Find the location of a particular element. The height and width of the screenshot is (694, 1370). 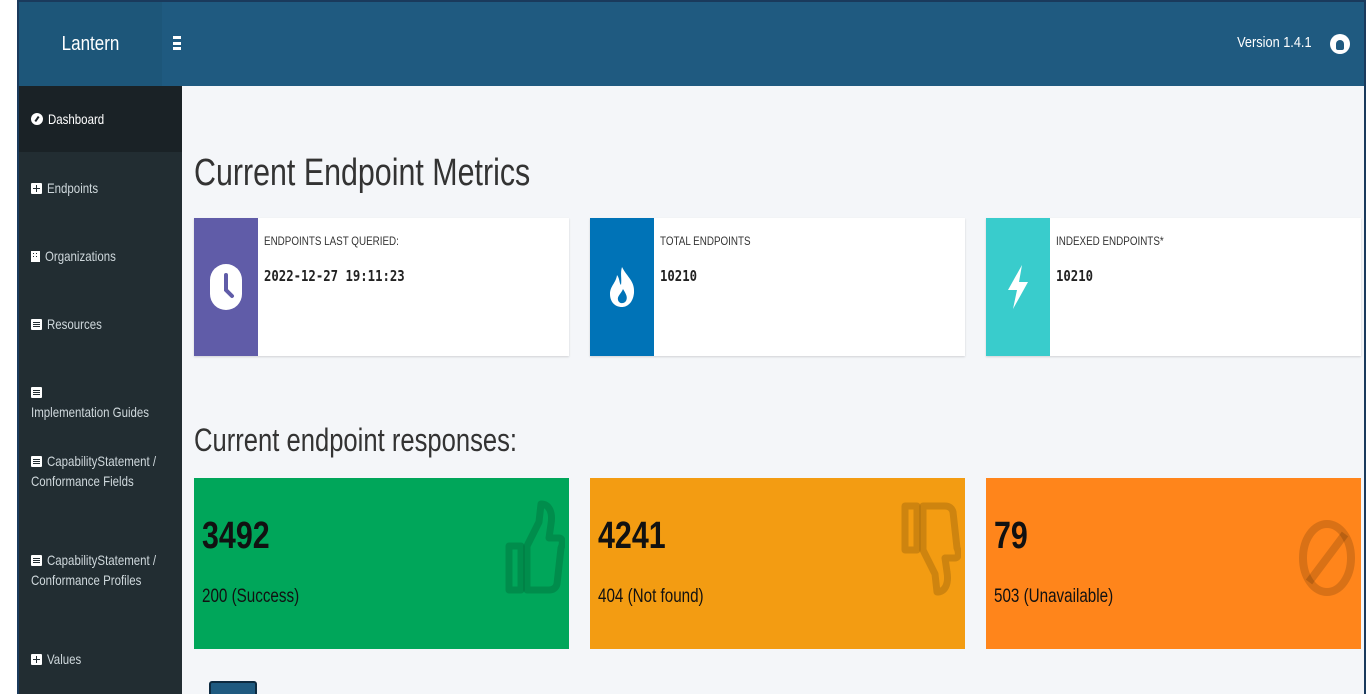

metric-label: INDEXED ENDPOINTS* is located at coordinates (1110, 241).